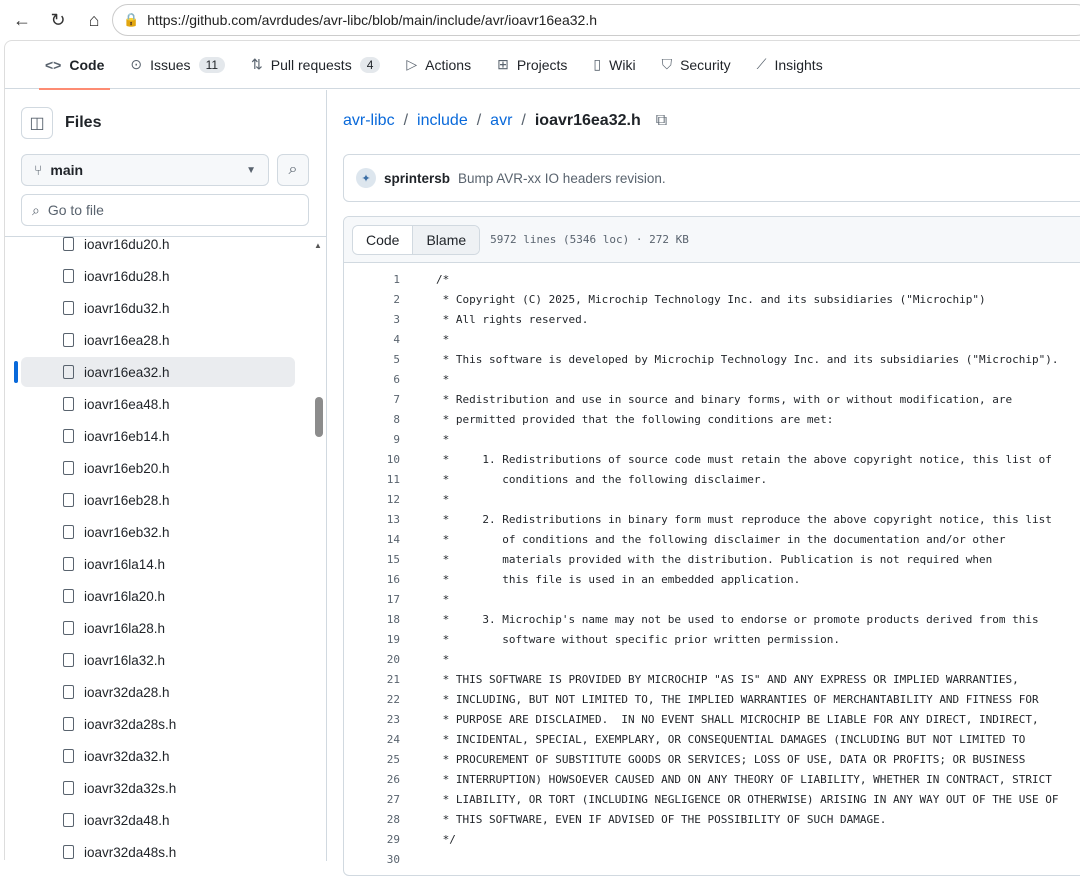 The width and height of the screenshot is (1080, 876). Describe the element at coordinates (372, 779) in the screenshot. I see `line-number: 26` at that location.